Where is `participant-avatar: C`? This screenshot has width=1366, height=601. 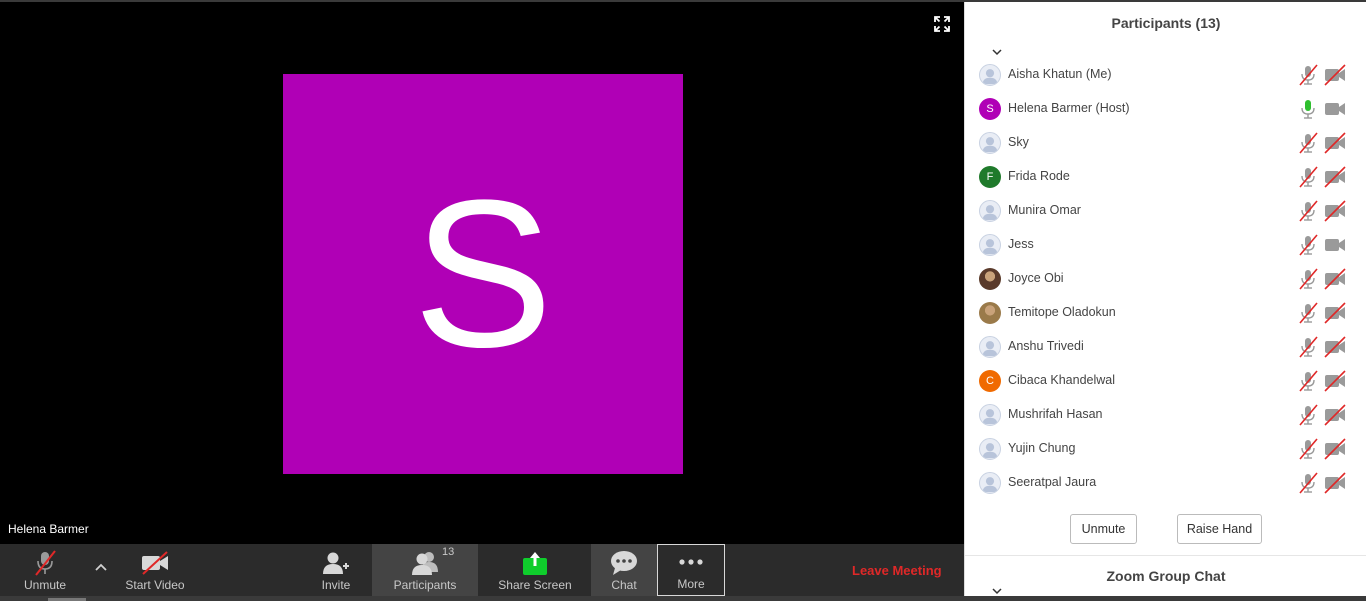
participant-avatar: C is located at coordinates (990, 381).